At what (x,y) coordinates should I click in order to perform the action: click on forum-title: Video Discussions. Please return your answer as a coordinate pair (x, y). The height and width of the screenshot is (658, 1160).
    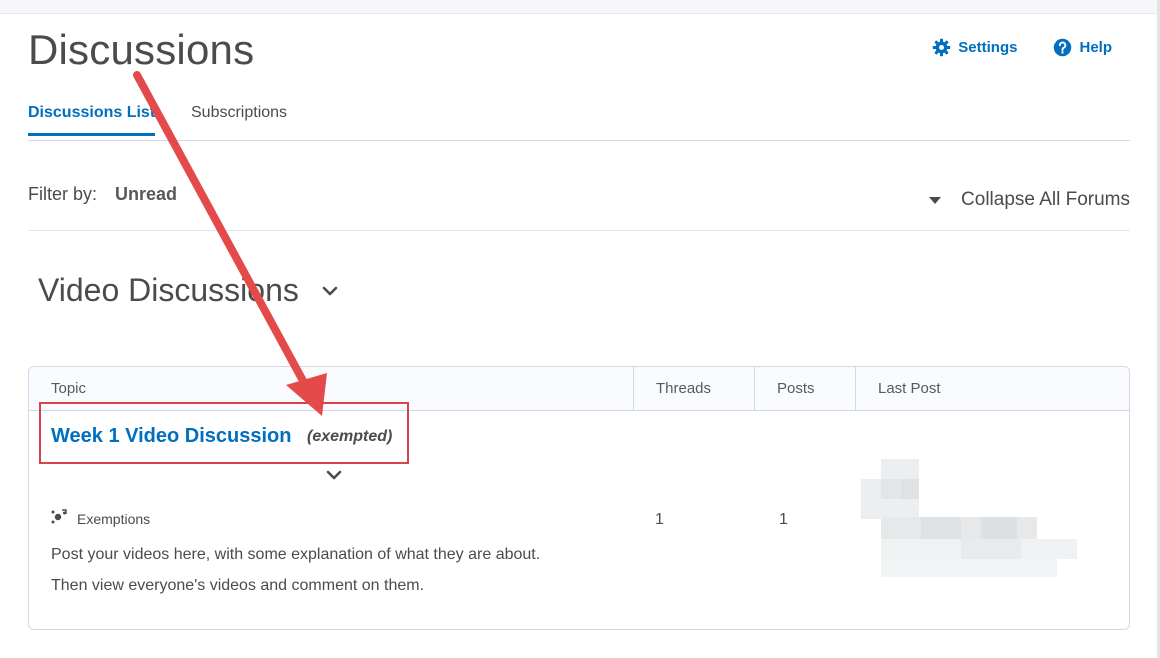
    Looking at the image, I should click on (168, 290).